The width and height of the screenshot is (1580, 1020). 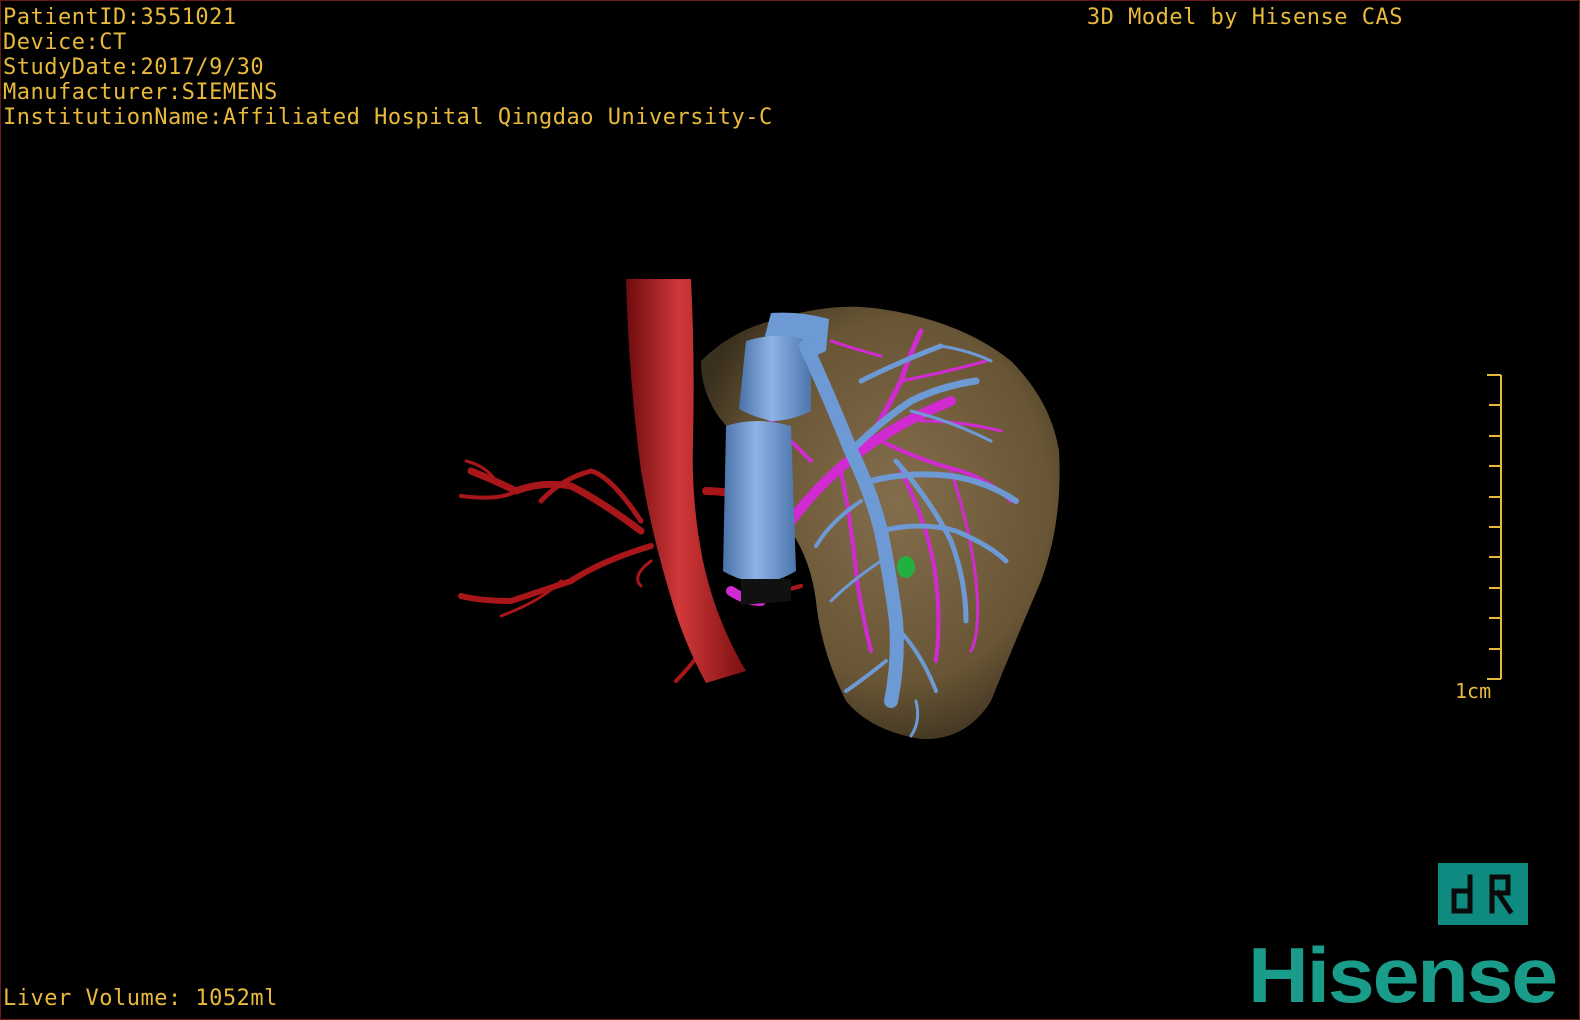 What do you see at coordinates (134, 67) in the screenshot?
I see `study-date: StudyDate:2017/9/30` at bounding box center [134, 67].